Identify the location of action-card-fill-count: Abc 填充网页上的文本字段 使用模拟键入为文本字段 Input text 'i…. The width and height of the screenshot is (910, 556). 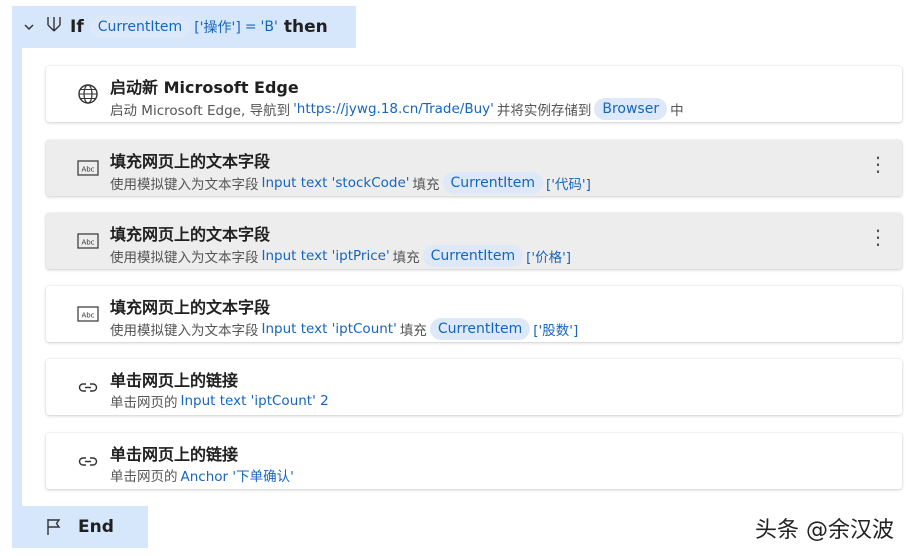
(474, 314).